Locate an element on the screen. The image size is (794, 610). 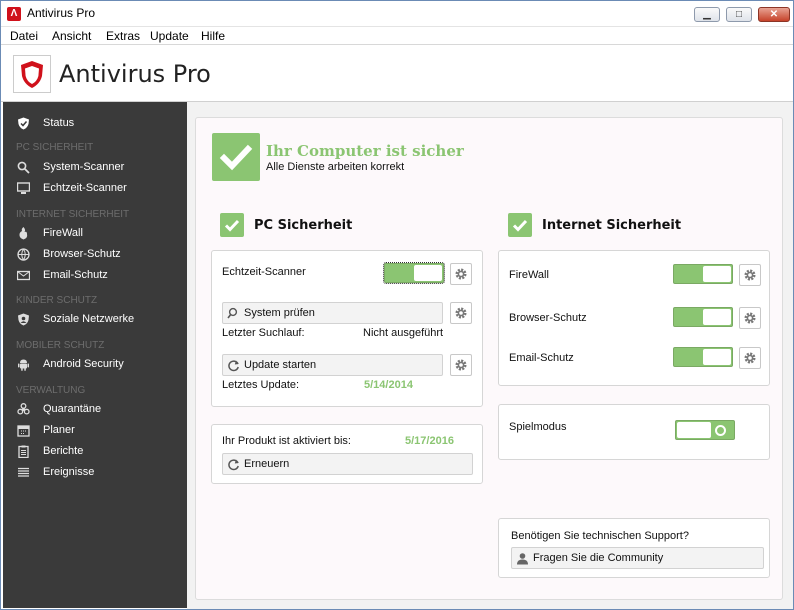
browser-schutz-settings-button is located at coordinates (750, 318).